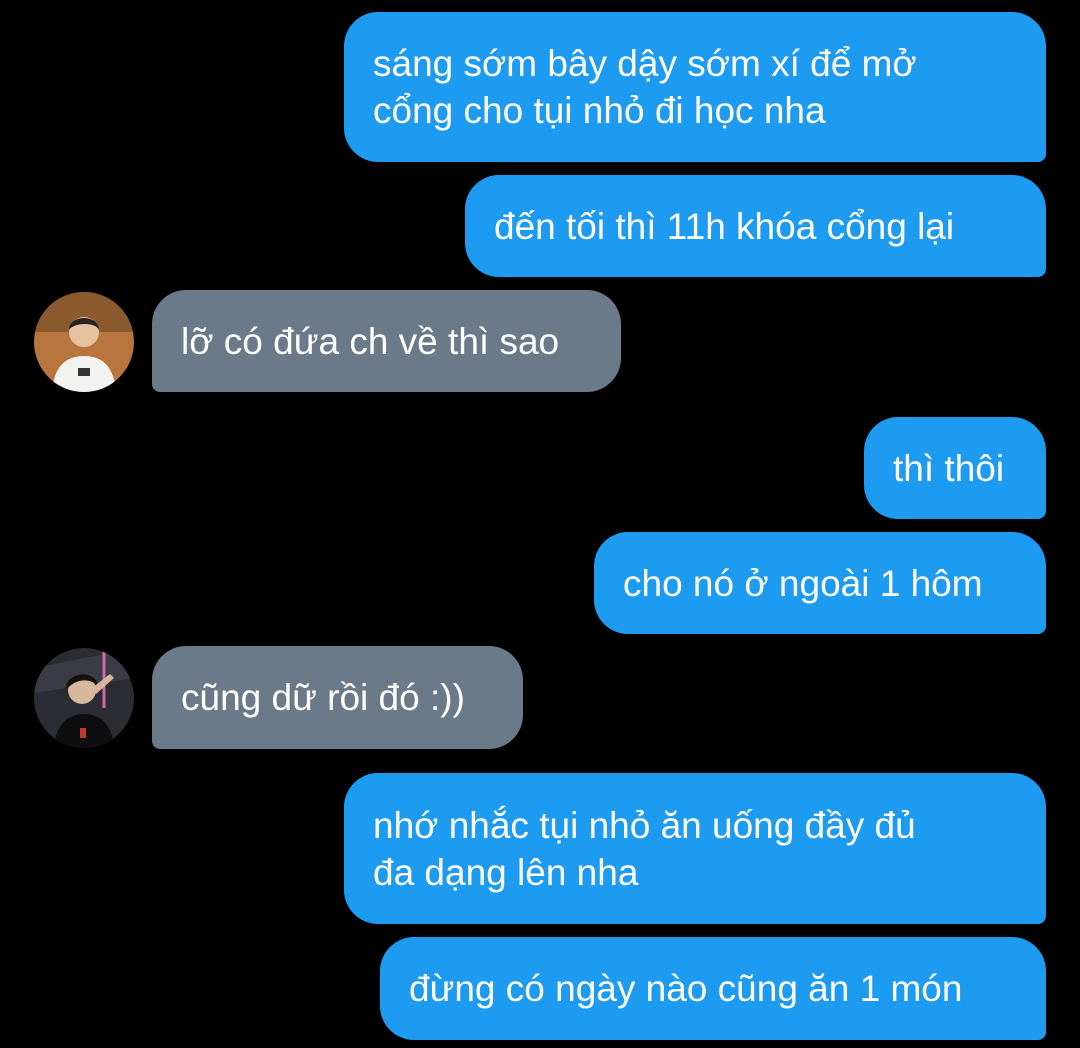  What do you see at coordinates (686, 988) in the screenshot?
I see `message-text: đừng có ngày nào cũng ăn 1 món` at bounding box center [686, 988].